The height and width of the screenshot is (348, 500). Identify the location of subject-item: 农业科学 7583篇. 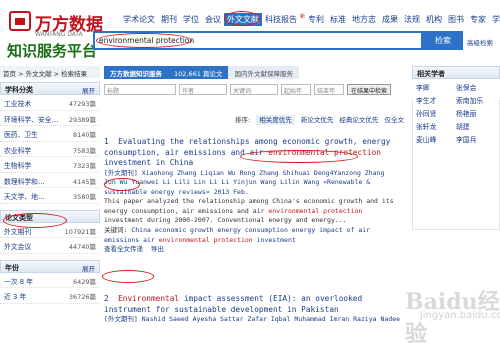
(50, 149).